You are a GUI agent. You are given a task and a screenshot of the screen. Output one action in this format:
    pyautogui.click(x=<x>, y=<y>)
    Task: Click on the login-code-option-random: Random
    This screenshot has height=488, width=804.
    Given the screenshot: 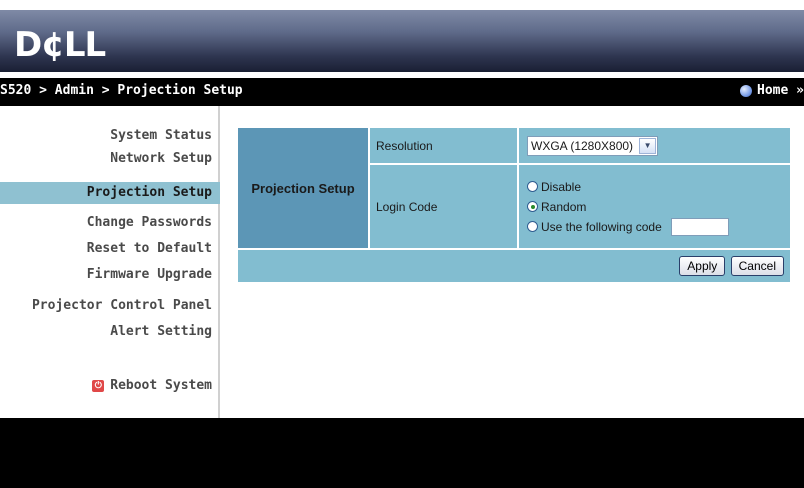 What is the action you would take?
    pyautogui.click(x=658, y=207)
    